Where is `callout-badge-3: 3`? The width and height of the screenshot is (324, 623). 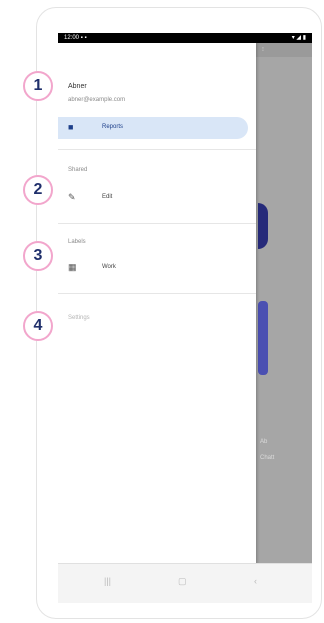
callout-badge-3: 3 is located at coordinates (38, 256).